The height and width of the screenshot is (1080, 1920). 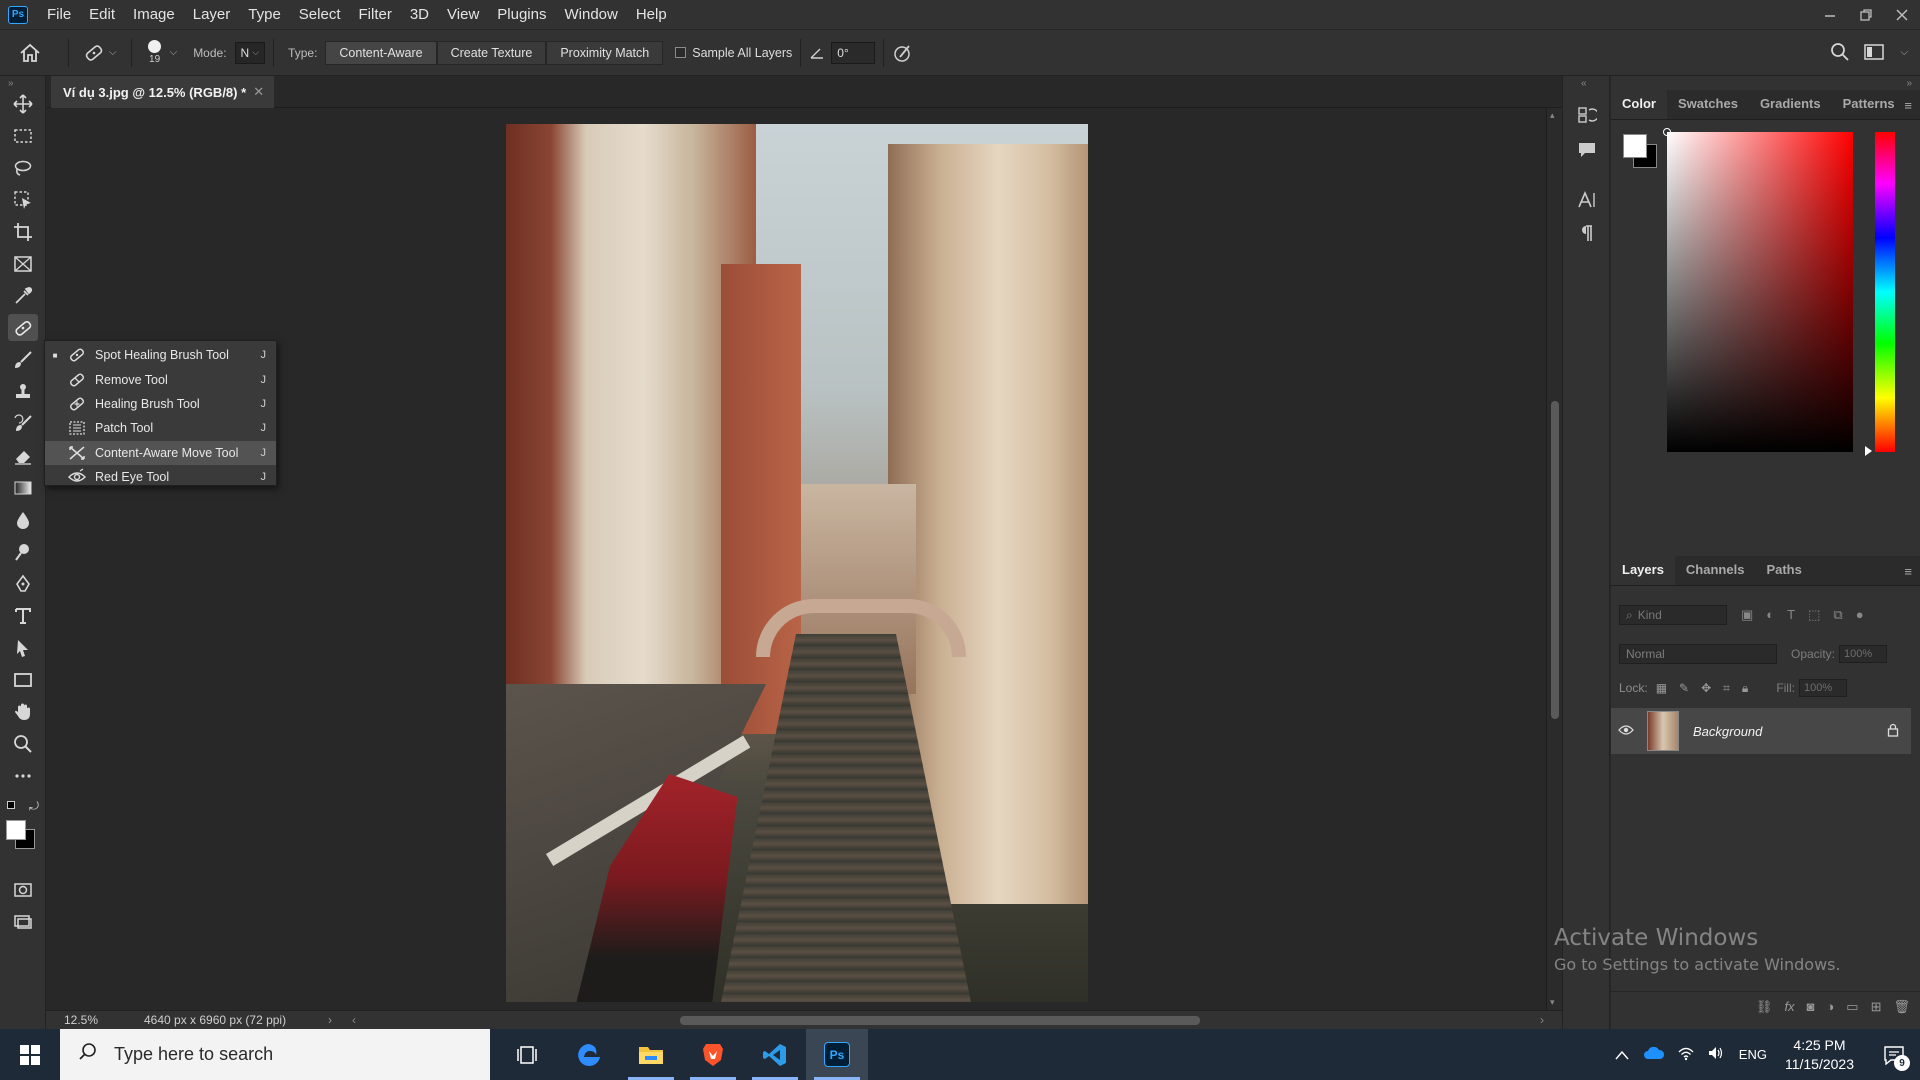 What do you see at coordinates (23, 889) in the screenshot?
I see `quick-mask-button` at bounding box center [23, 889].